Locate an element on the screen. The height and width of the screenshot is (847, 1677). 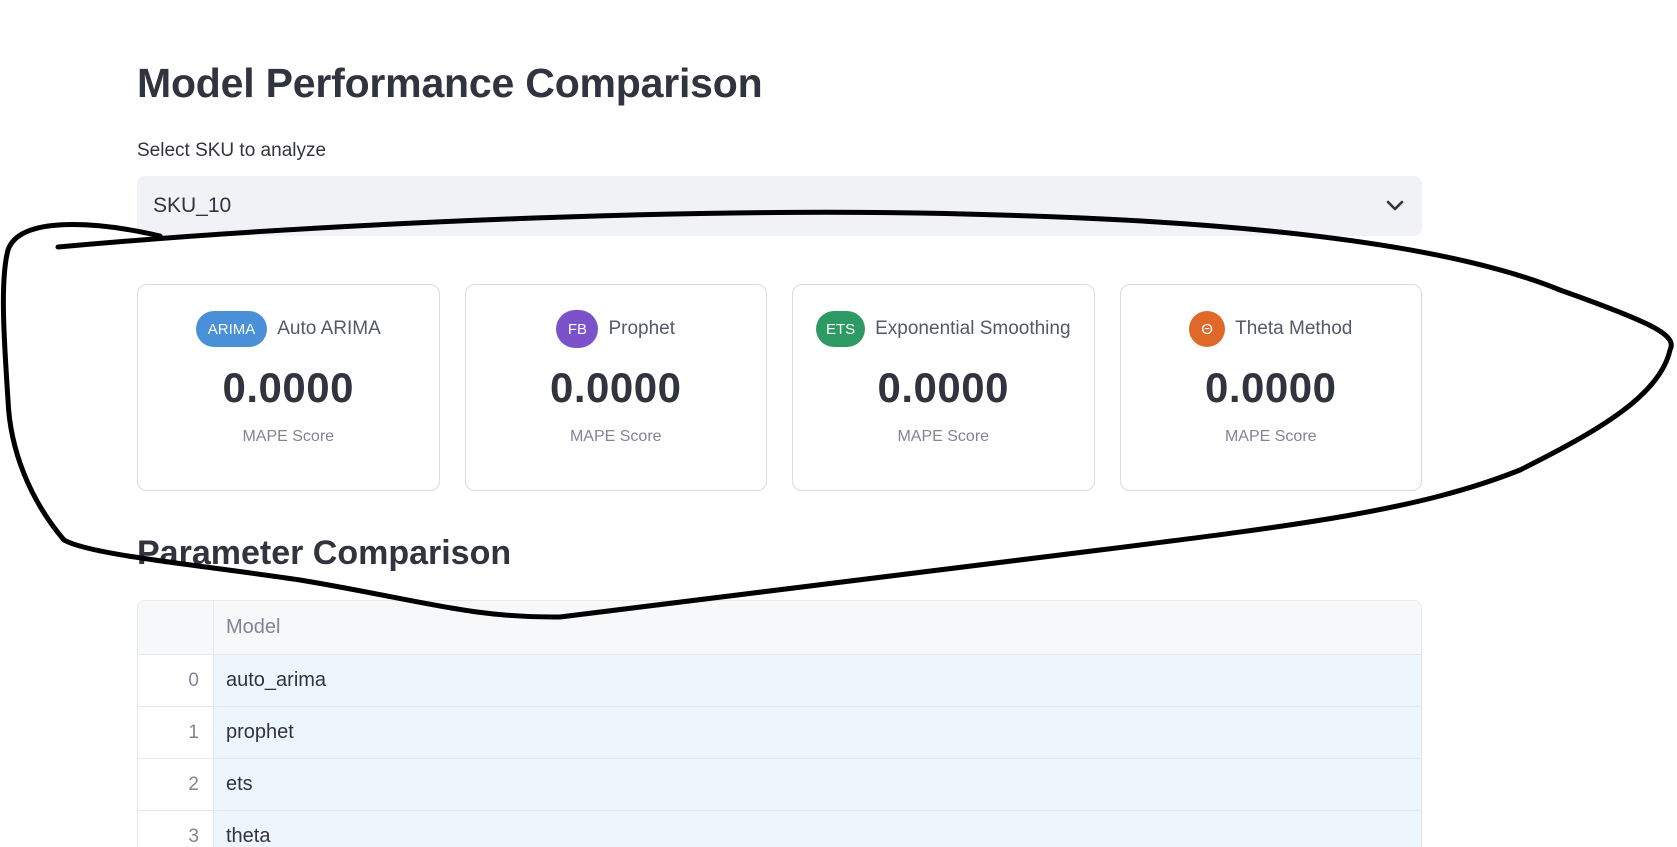
theta-badge: Θ is located at coordinates (1207, 329).